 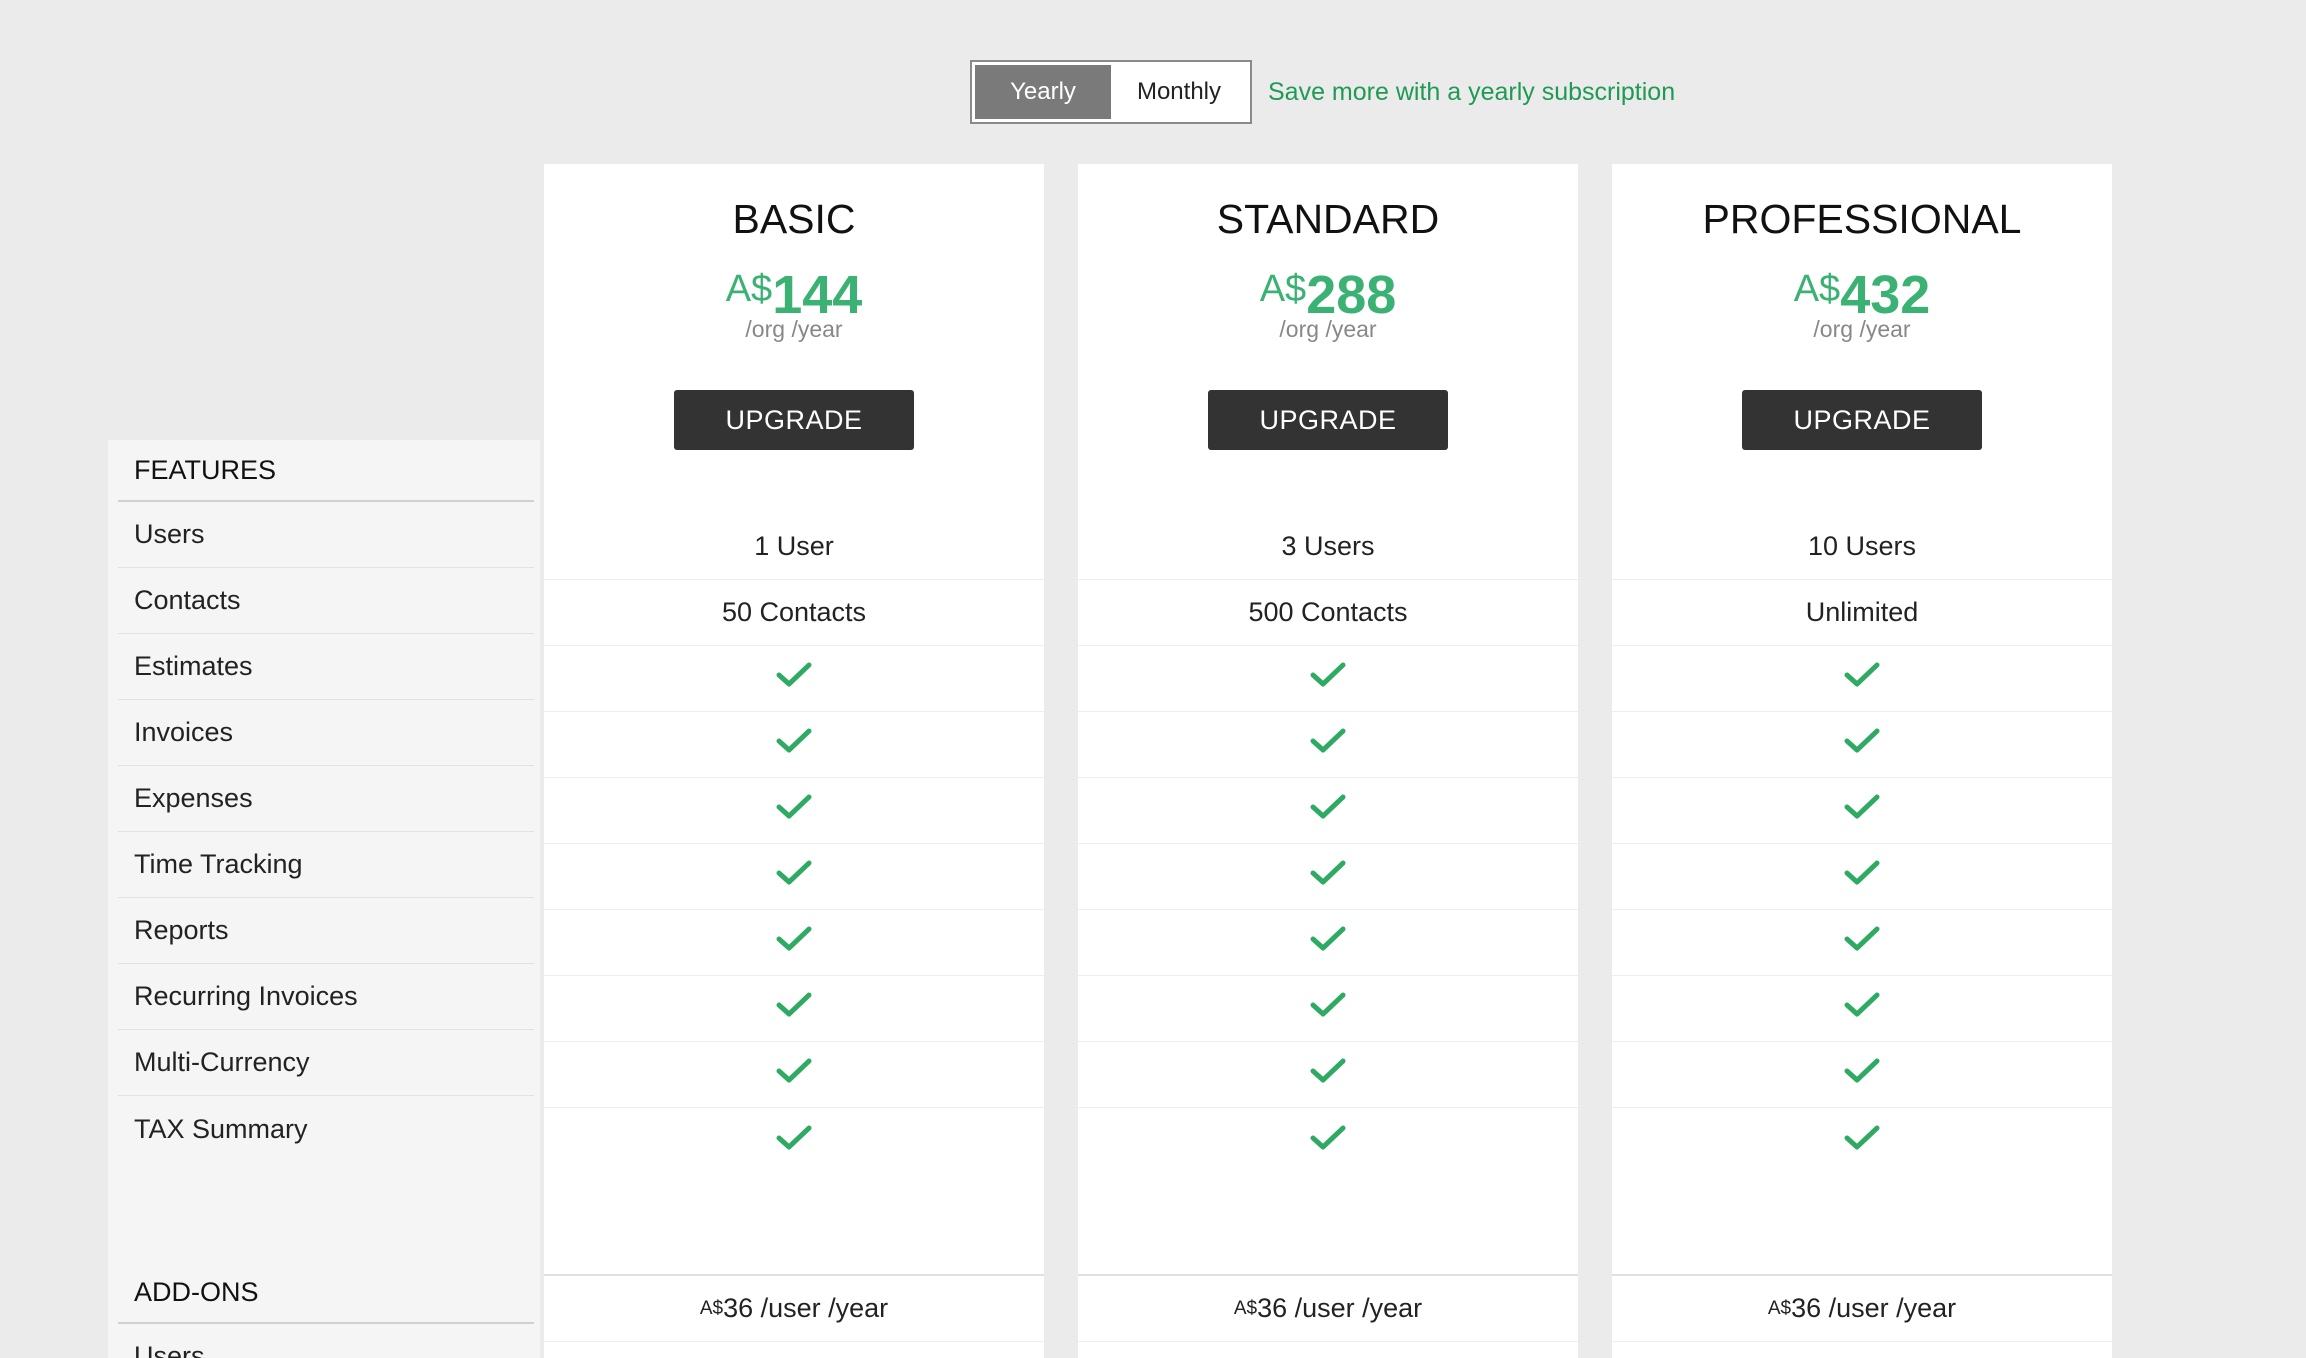 I want to click on users-value: 1 User, so click(x=794, y=547).